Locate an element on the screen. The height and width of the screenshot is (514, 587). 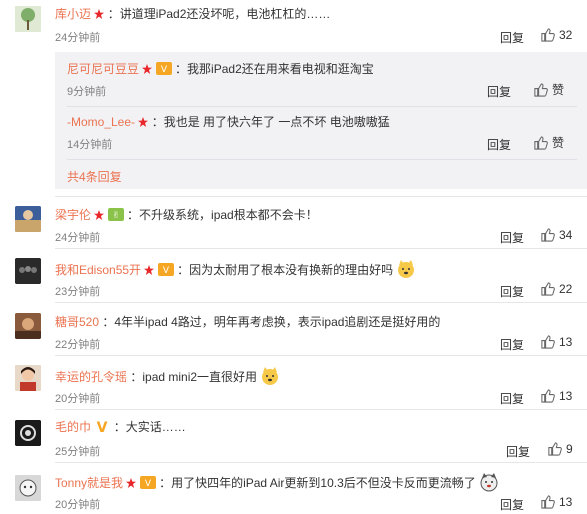
comment-line: 糖哥520 ：4年半ipad 4路过，明年再考虑换，表示ipad追剧还是挺好用的 is located at coordinates (247, 321).